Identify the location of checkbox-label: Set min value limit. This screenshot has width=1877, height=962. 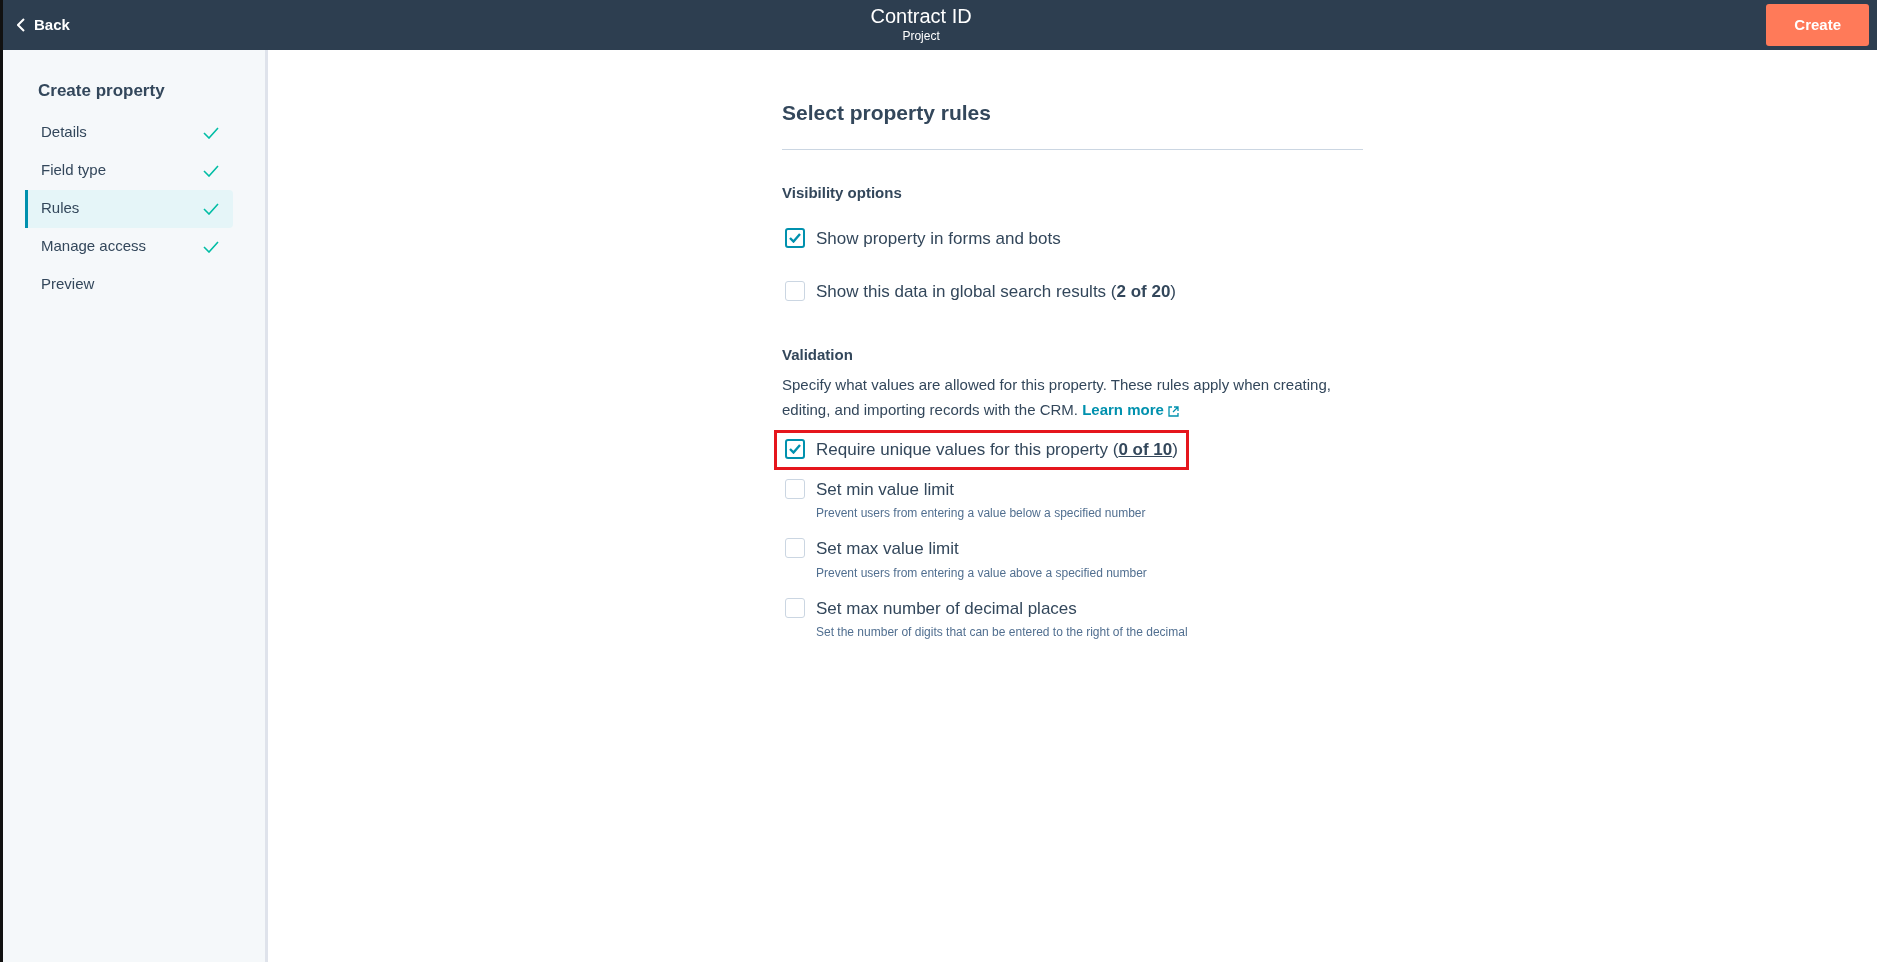
(885, 489).